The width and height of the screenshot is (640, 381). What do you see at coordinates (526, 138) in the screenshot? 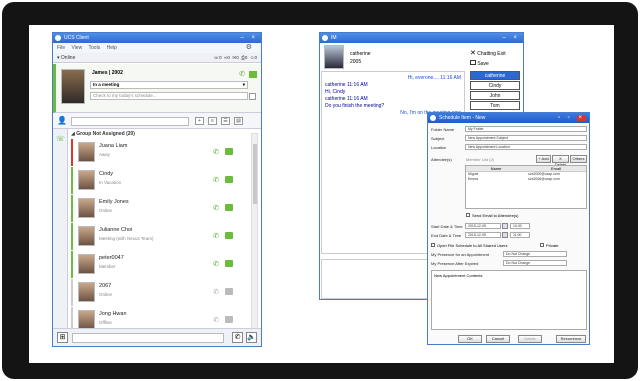
I see `subject-field: New Appointment Subject` at bounding box center [526, 138].